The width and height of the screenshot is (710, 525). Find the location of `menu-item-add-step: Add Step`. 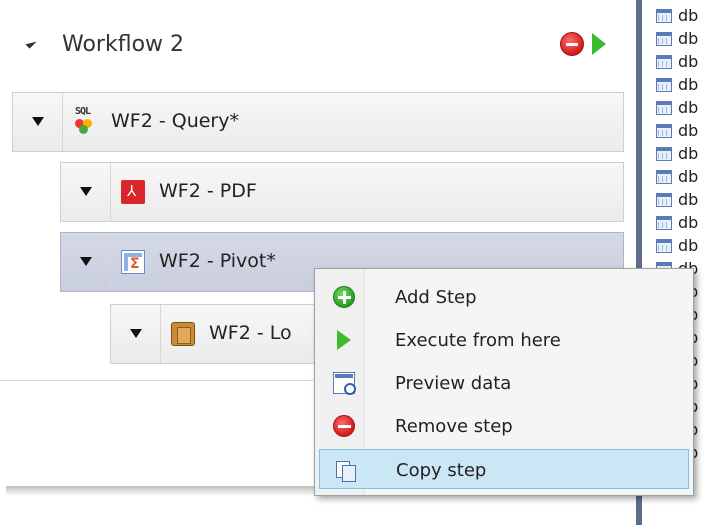

menu-item-add-step: Add Step is located at coordinates (504, 297).